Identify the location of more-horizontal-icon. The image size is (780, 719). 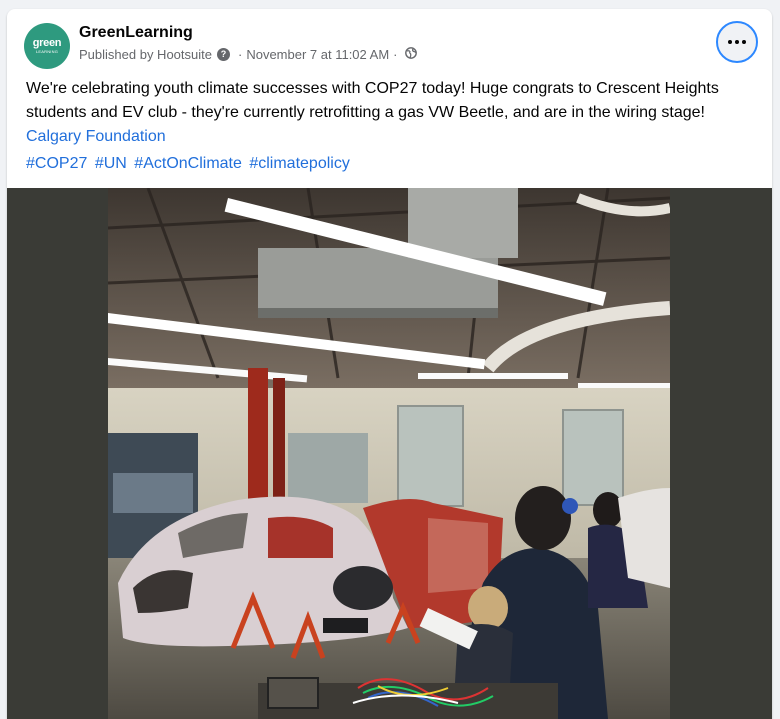
(737, 42).